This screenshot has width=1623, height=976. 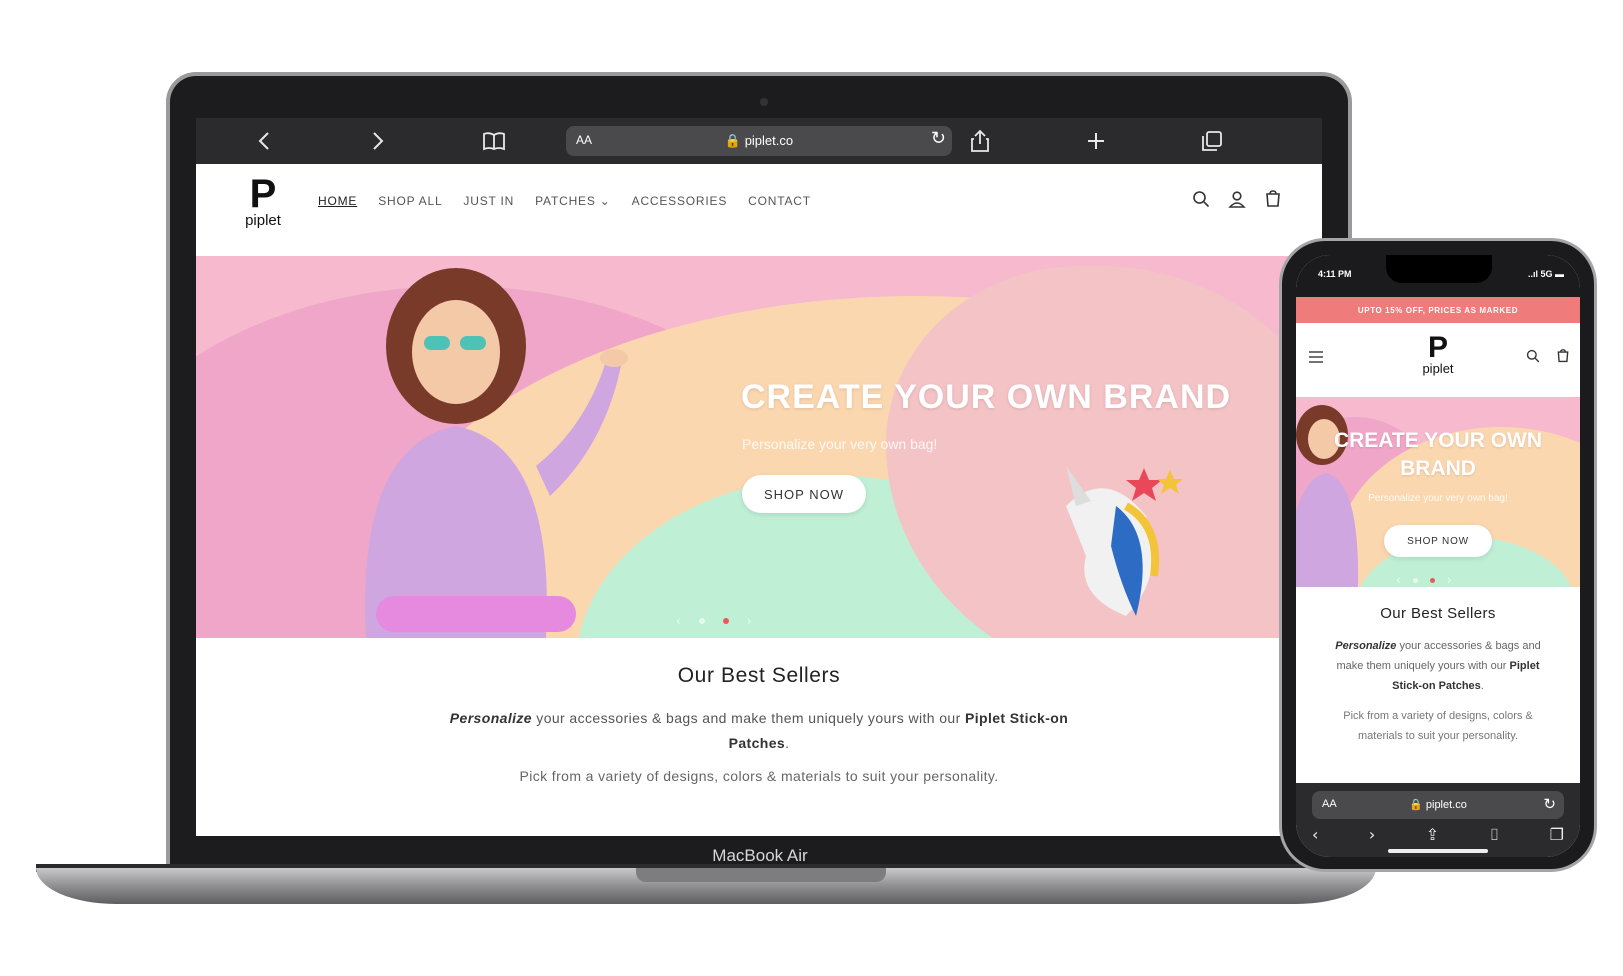 I want to click on nav-patches: PATCHES ⌄, so click(x=573, y=201).